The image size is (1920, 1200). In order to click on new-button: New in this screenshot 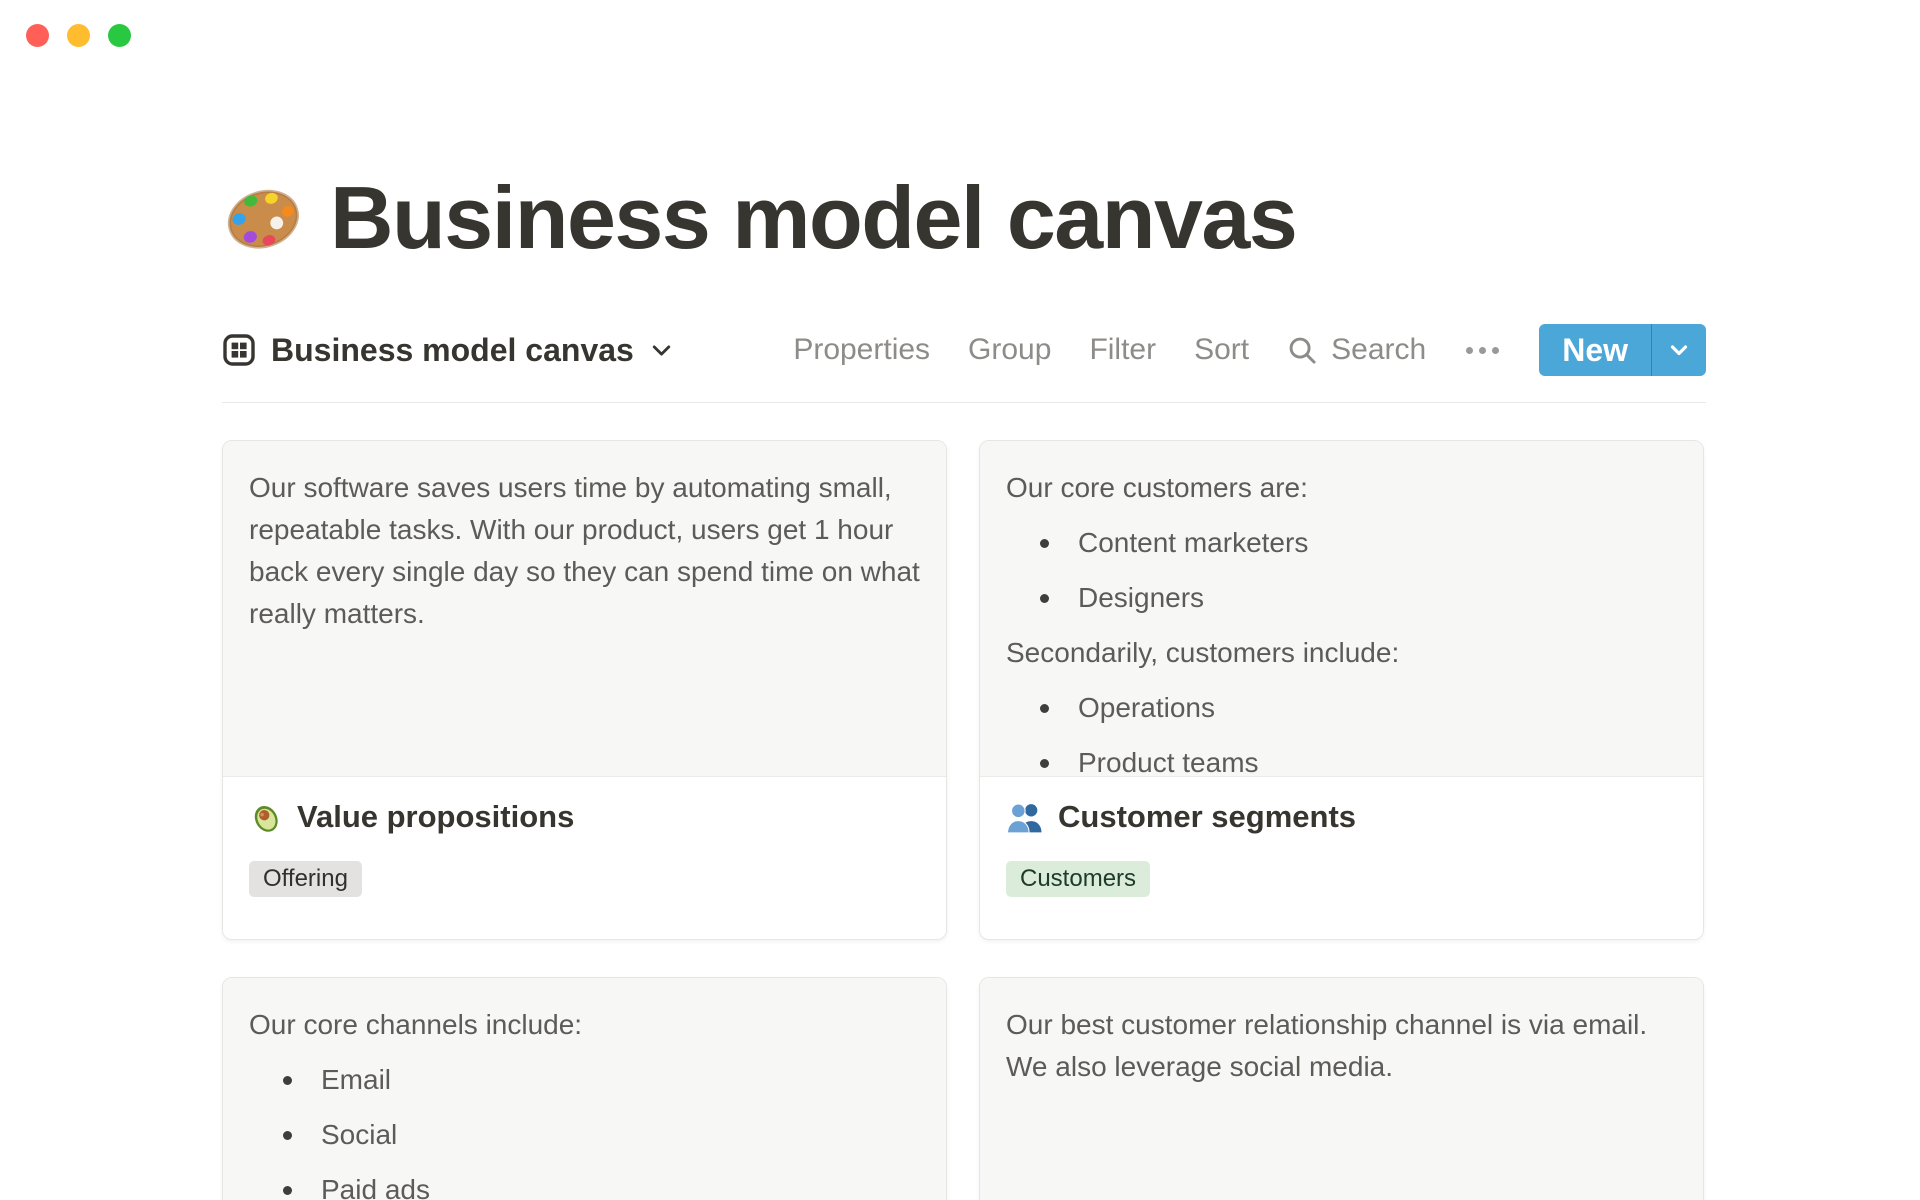, I will do `click(1595, 350)`.